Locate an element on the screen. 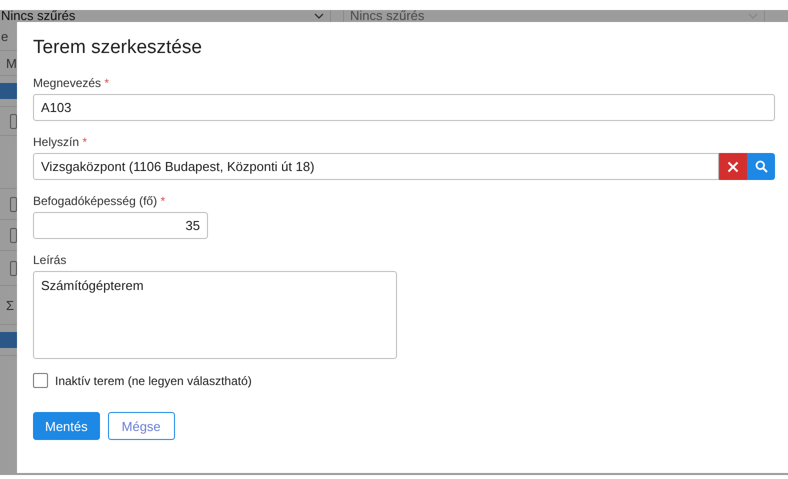 The image size is (788, 479). name-field: A103 is located at coordinates (404, 107).